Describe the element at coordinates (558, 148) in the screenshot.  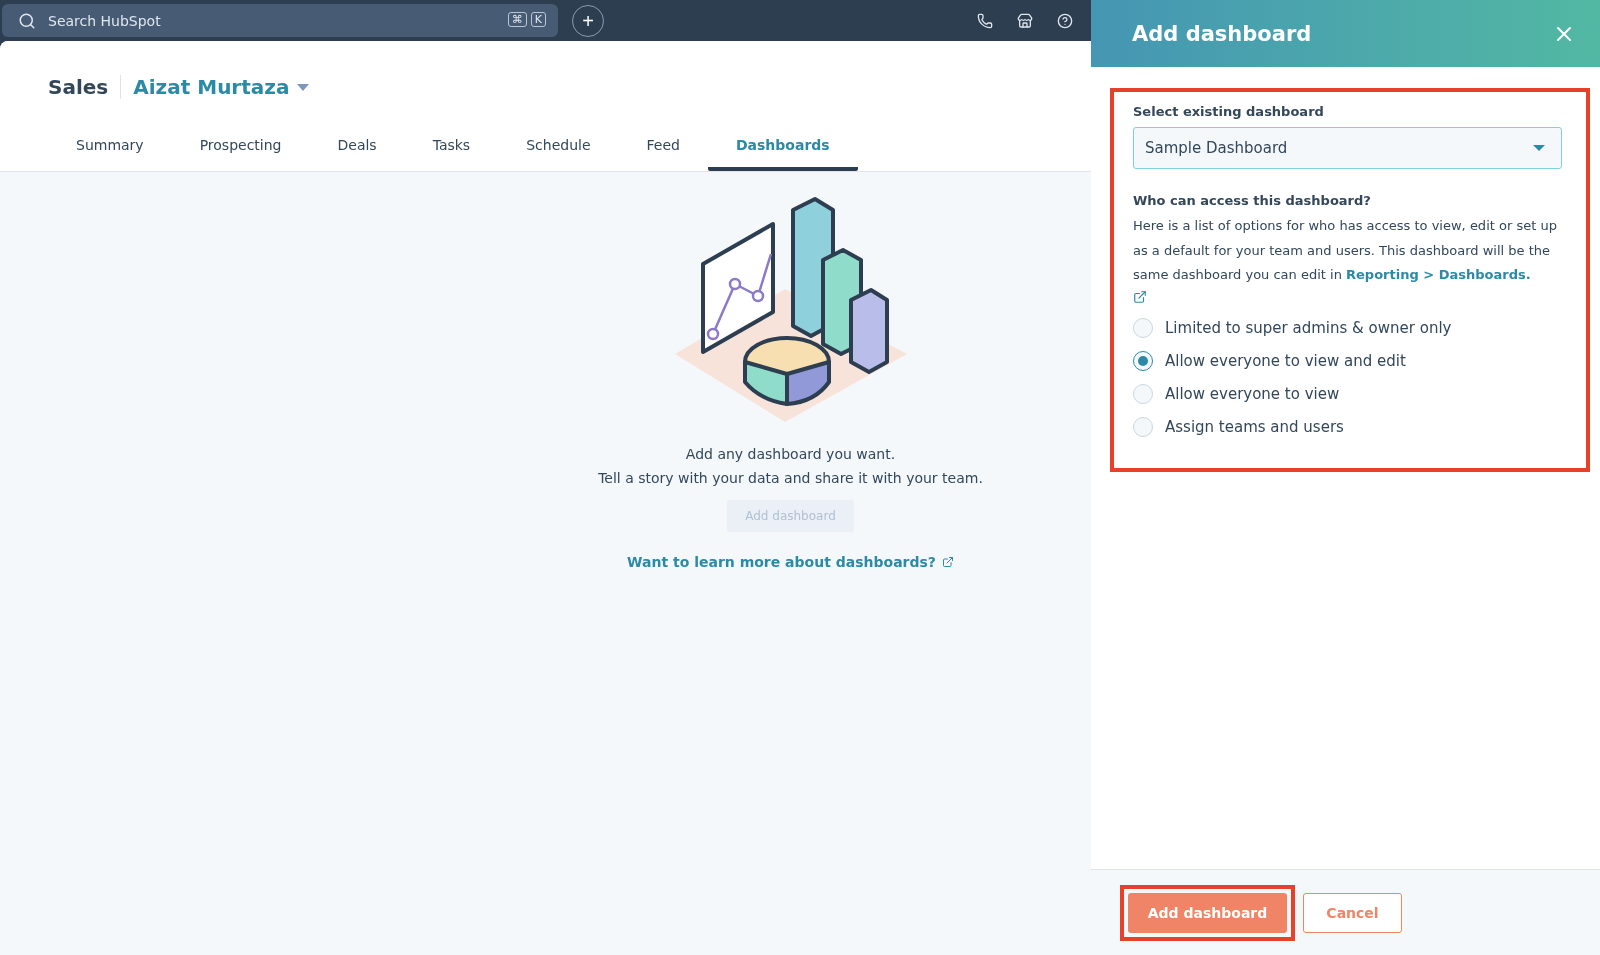
I see `tab: Schedule` at that location.